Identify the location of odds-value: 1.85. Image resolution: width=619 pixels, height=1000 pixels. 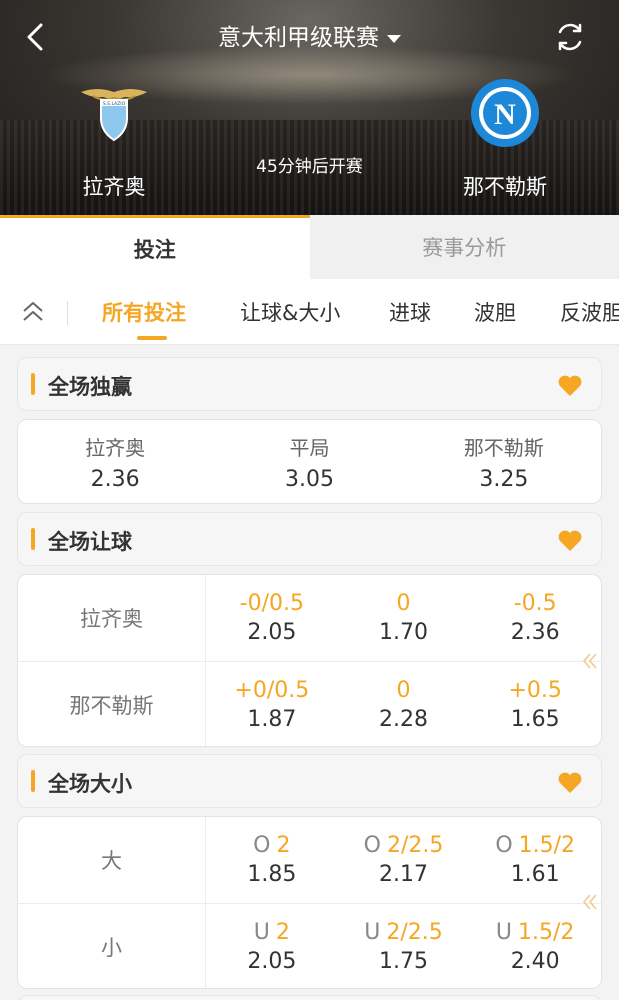
(272, 874).